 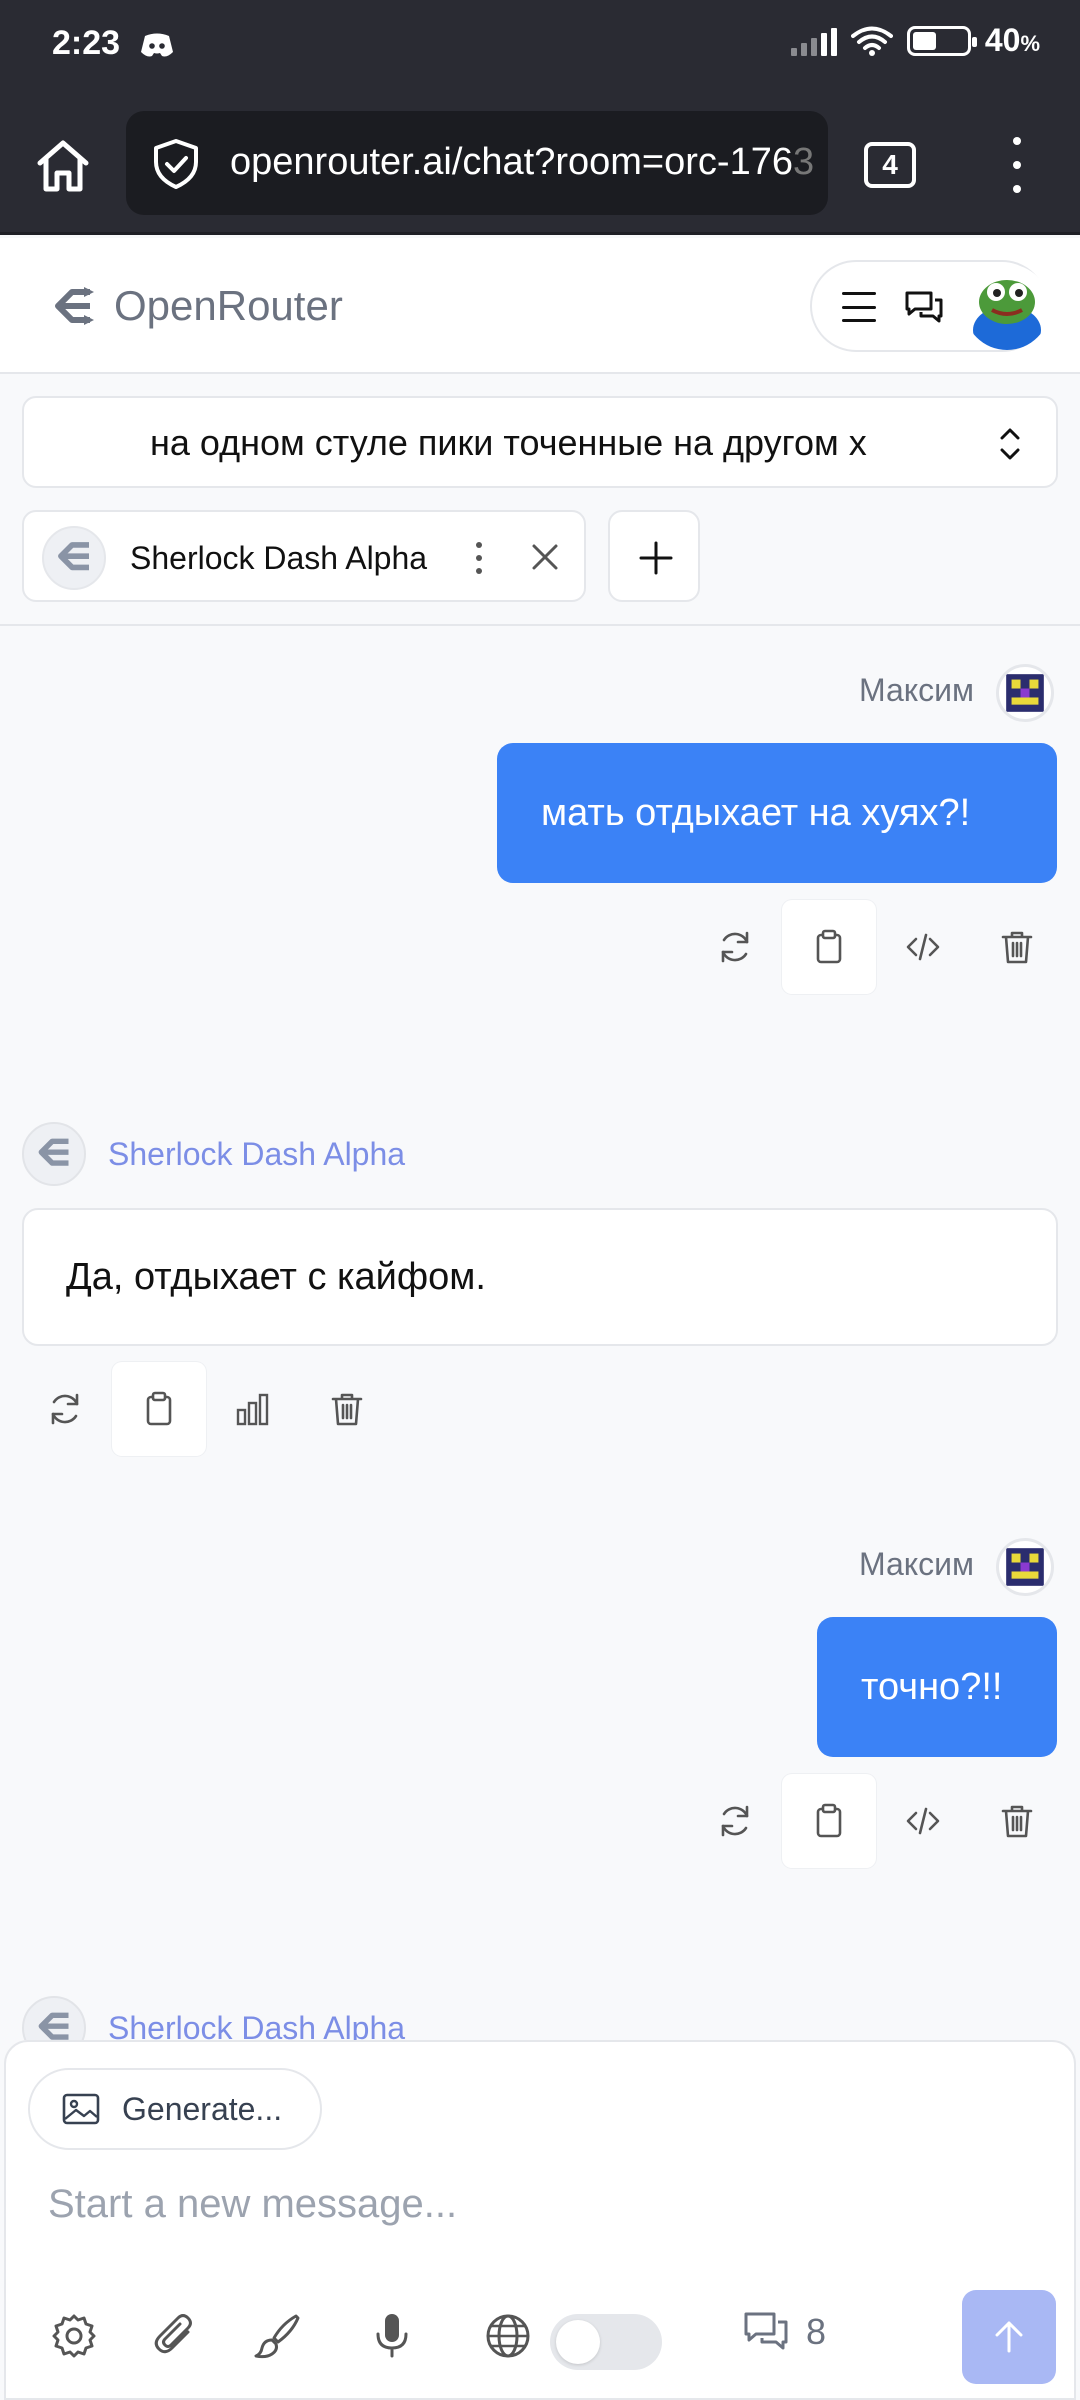 What do you see at coordinates (932, 1686) in the screenshot?
I see `message-text: точно?!!` at bounding box center [932, 1686].